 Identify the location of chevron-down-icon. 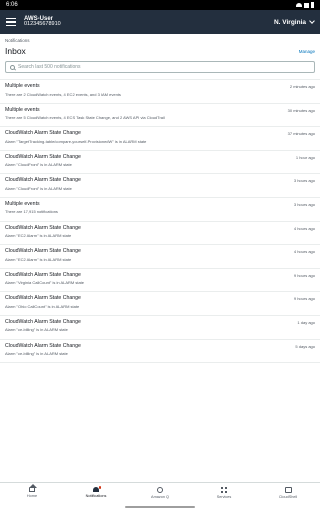
(312, 21).